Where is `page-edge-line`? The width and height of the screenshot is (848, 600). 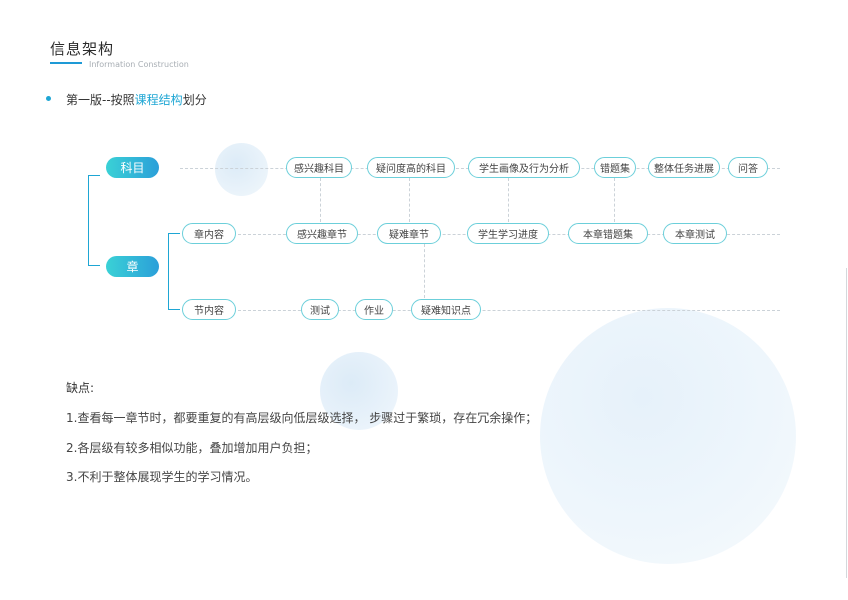
page-edge-line is located at coordinates (846, 423).